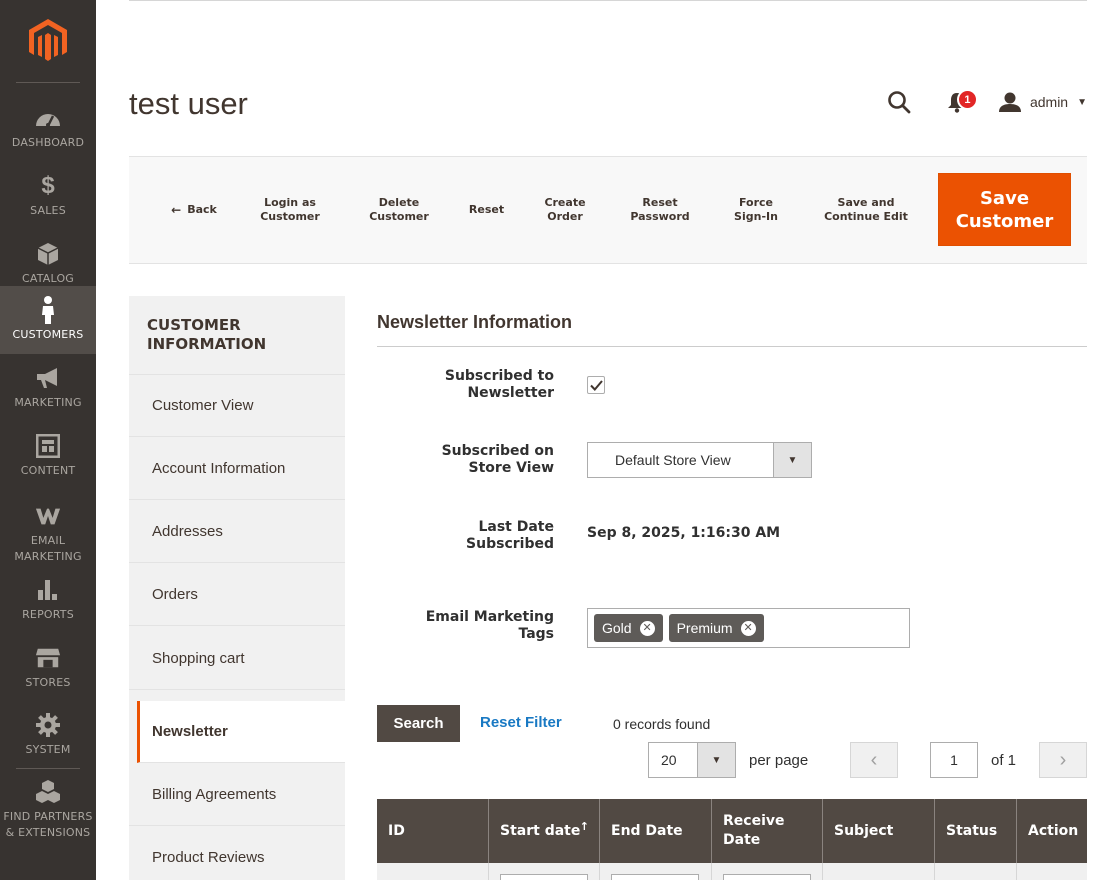  Describe the element at coordinates (241, 732) in the screenshot. I see `tab-newsletter: Newsletter` at that location.